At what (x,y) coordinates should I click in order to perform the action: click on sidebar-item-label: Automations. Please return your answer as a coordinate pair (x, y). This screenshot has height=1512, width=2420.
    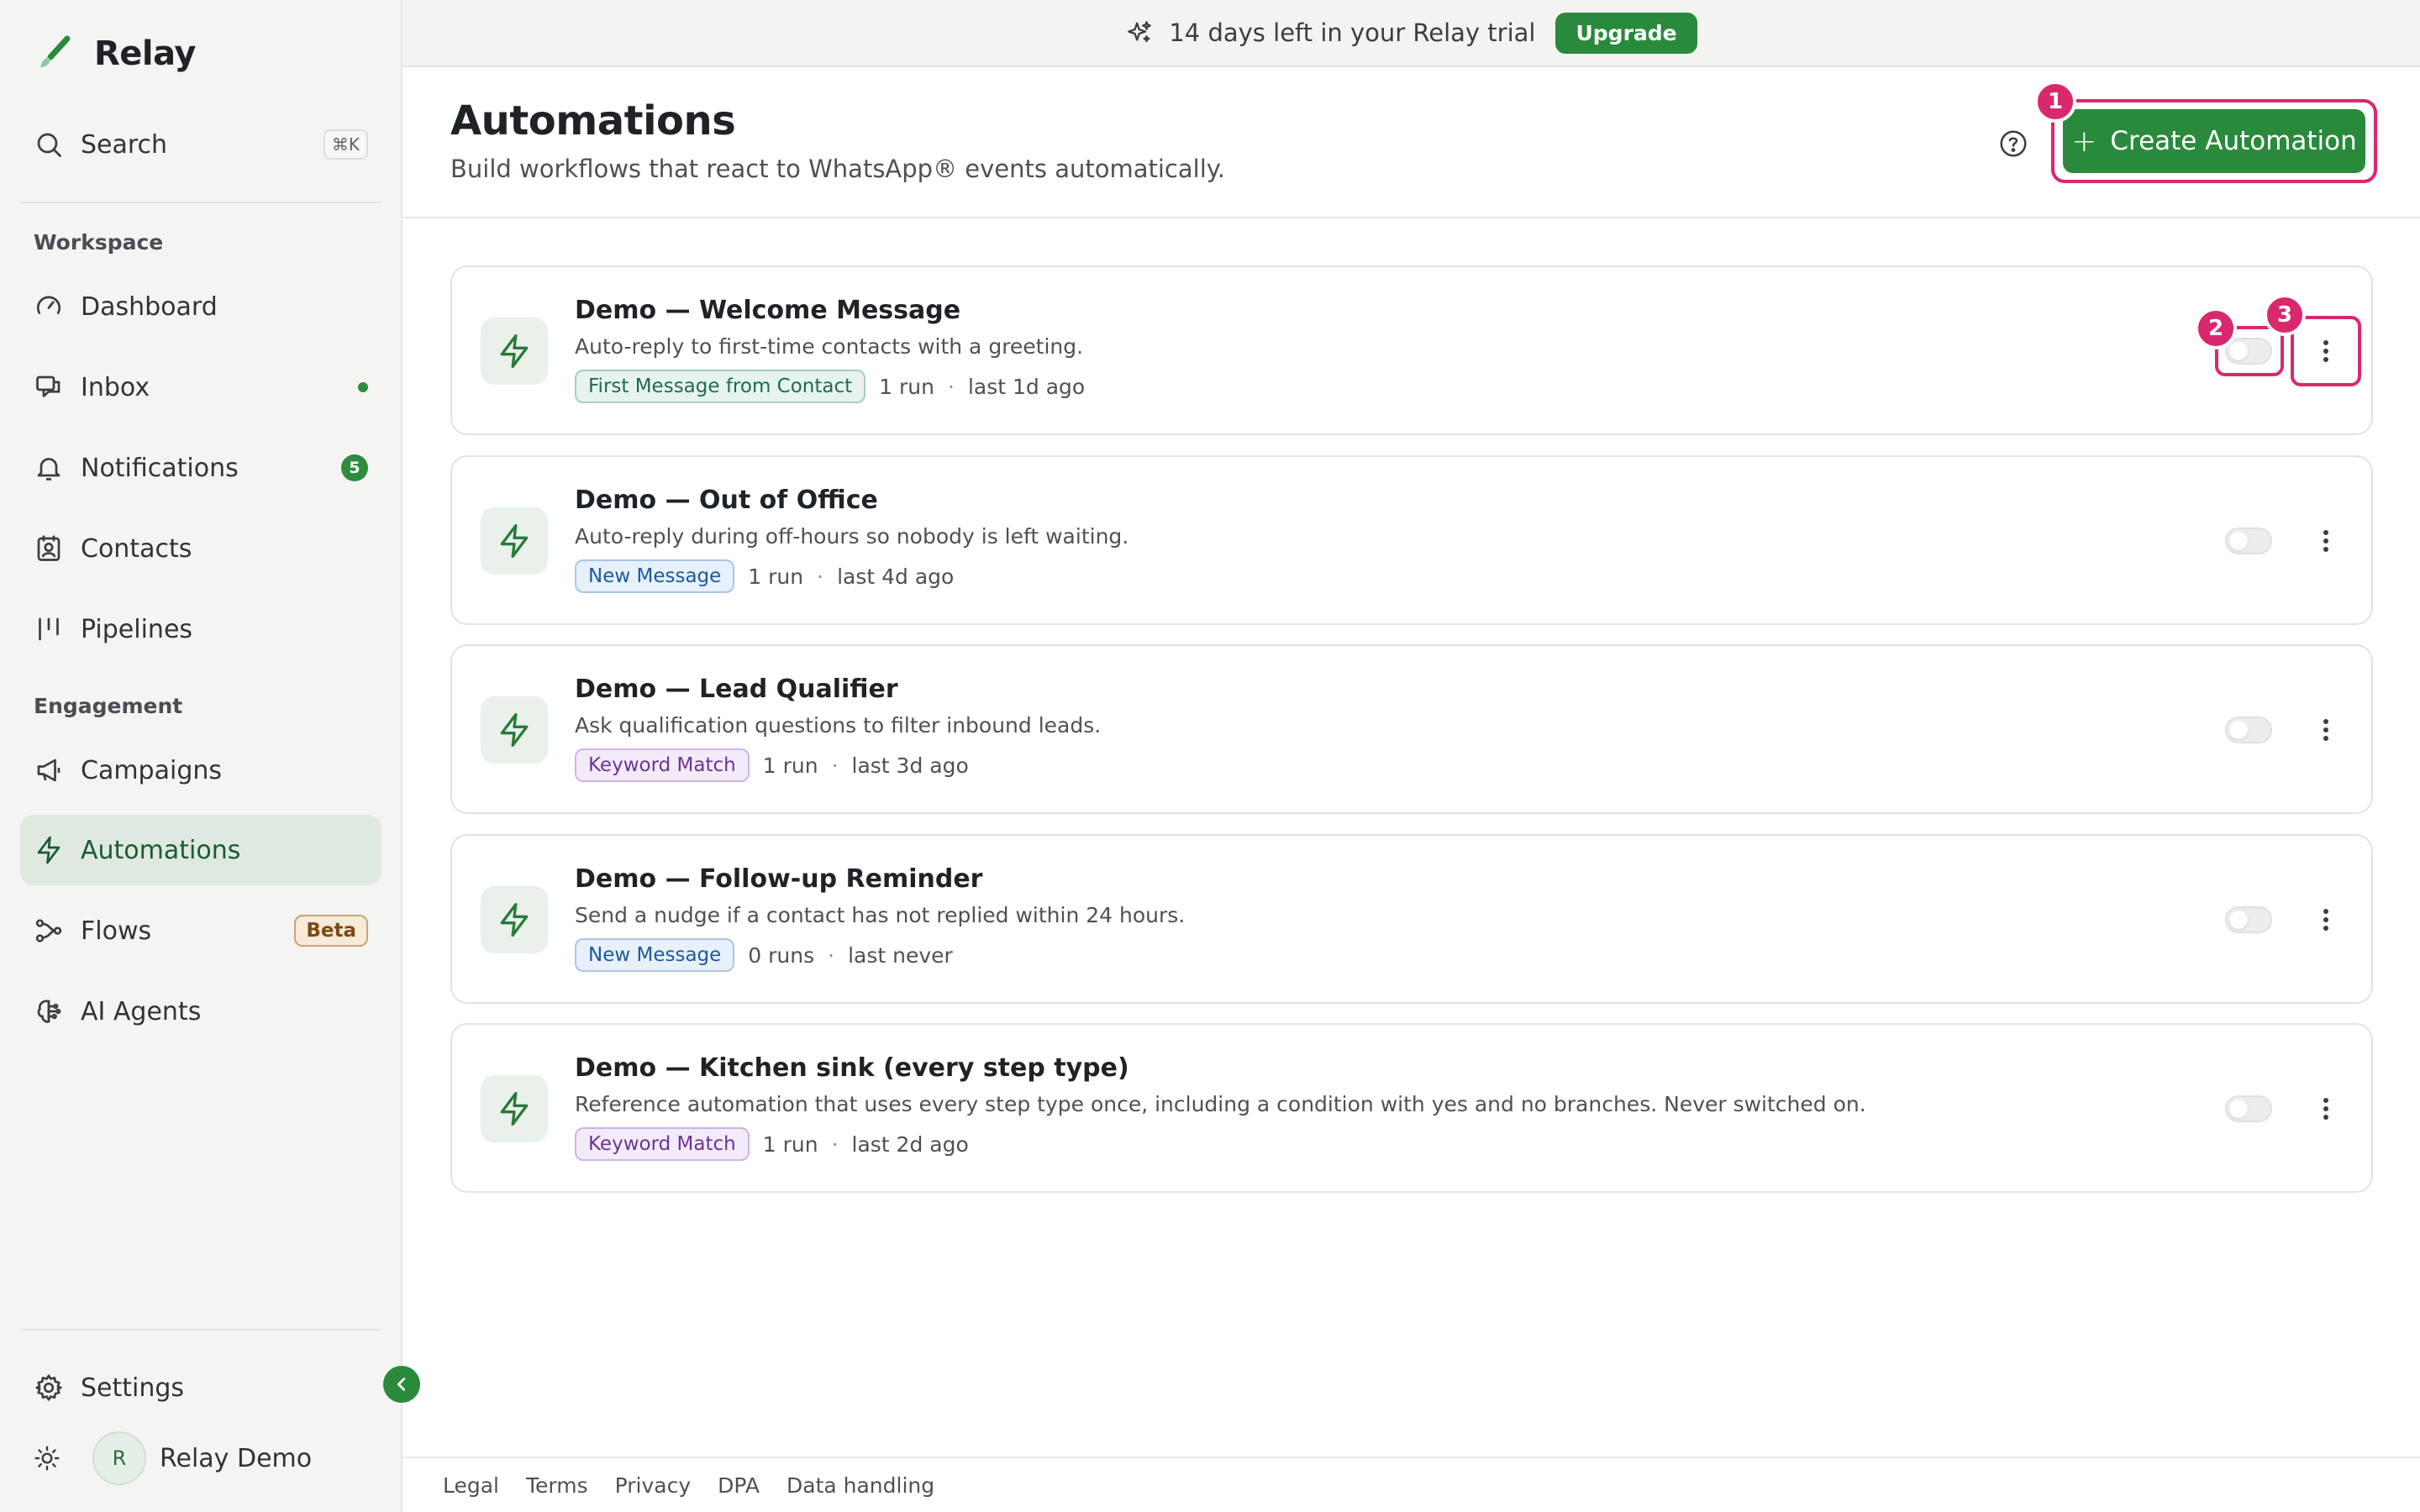
    Looking at the image, I should click on (161, 850).